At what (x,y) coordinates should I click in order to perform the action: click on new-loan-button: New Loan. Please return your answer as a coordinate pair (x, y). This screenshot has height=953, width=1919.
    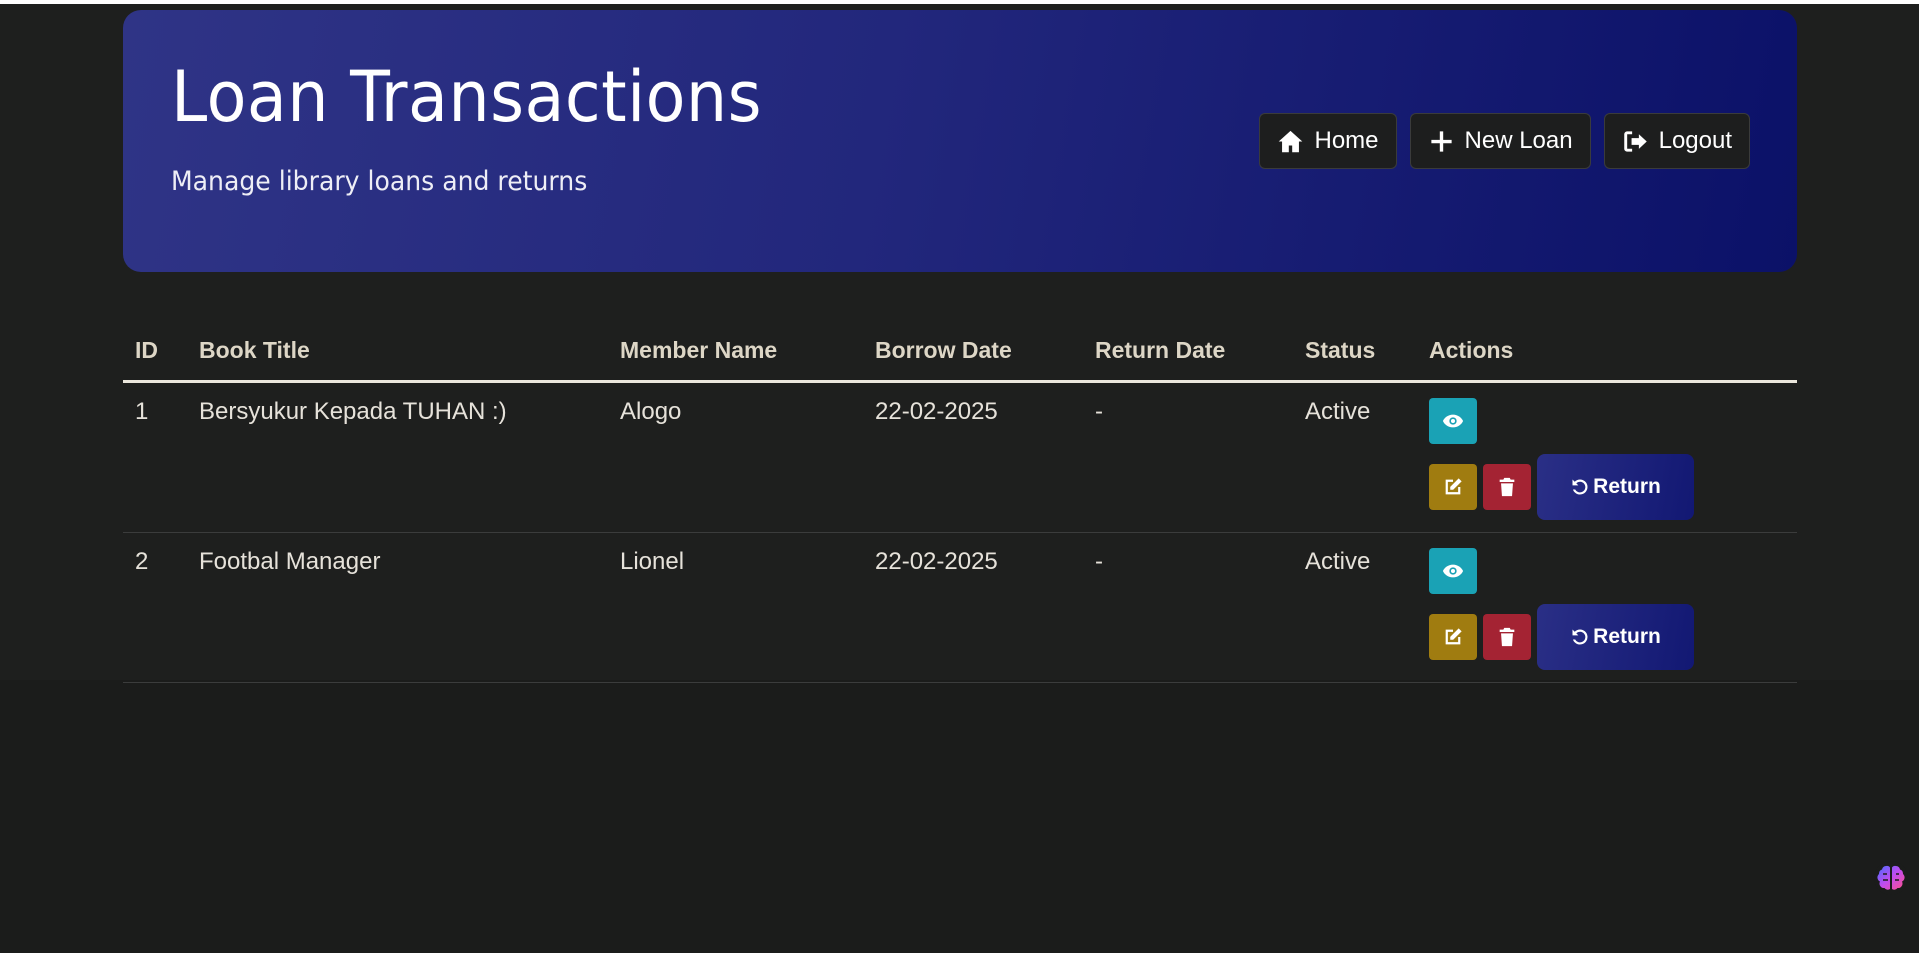
    Looking at the image, I should click on (1500, 141).